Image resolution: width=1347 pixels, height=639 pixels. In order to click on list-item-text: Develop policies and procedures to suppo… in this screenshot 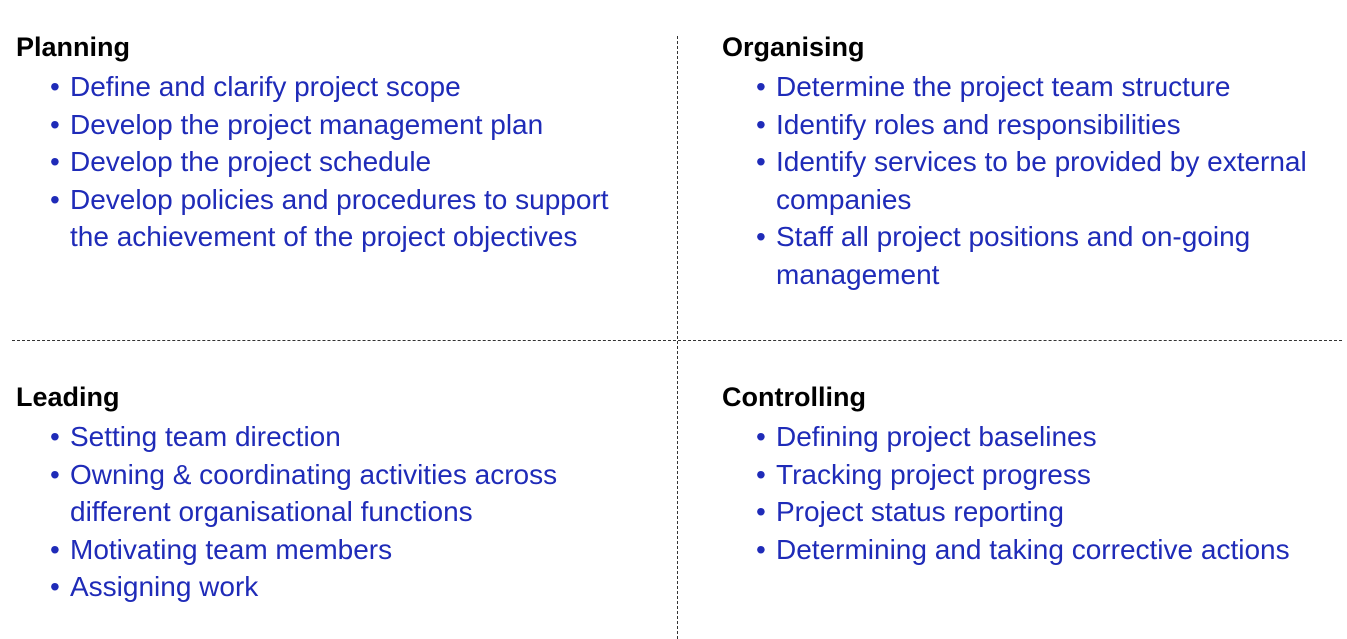, I will do `click(339, 218)`.